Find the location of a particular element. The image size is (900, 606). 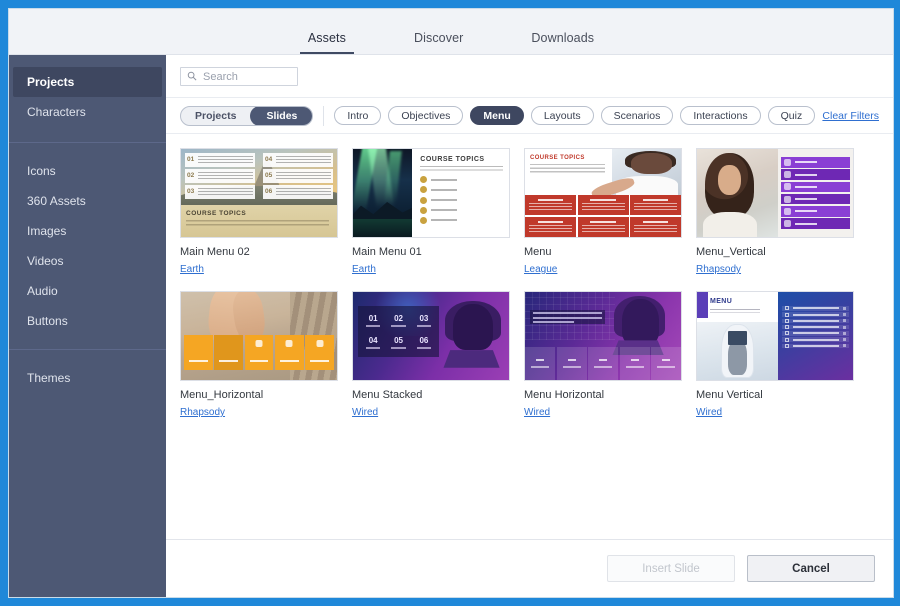

sidebar-group-themes: Themes is located at coordinates (87, 378).